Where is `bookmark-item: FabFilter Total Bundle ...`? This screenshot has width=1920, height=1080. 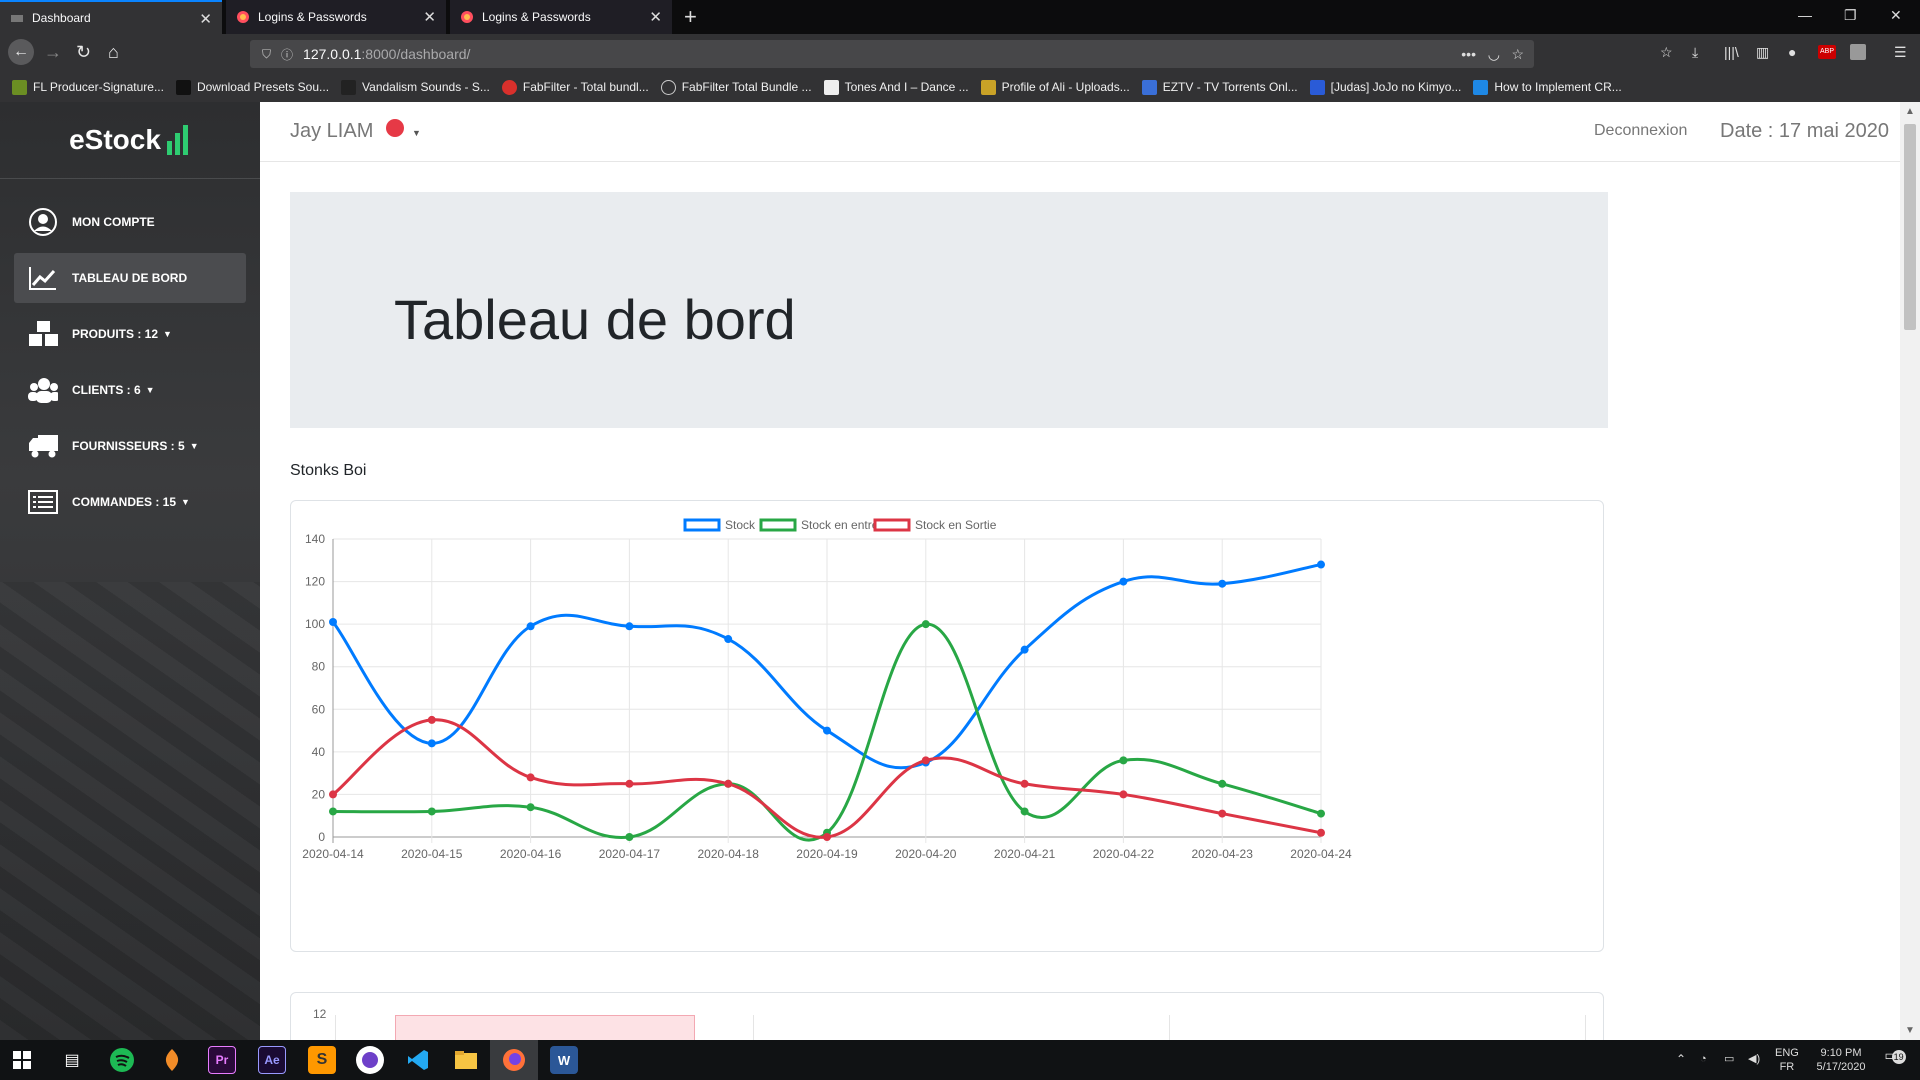
bookmark-item: FabFilter Total Bundle ... is located at coordinates (736, 87).